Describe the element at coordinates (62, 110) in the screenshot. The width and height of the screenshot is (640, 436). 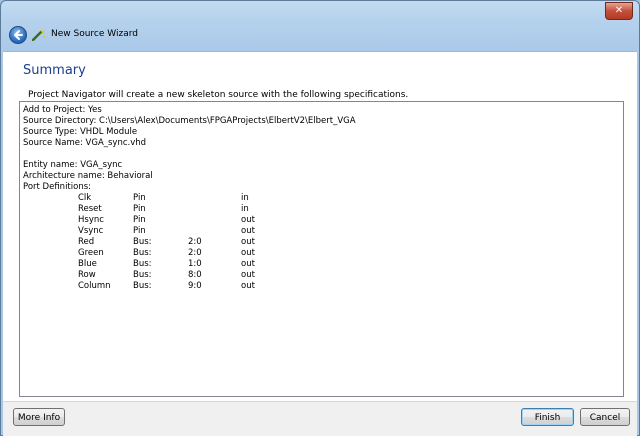
I see `spec-add-to-project: Add to Project: Yes` at that location.